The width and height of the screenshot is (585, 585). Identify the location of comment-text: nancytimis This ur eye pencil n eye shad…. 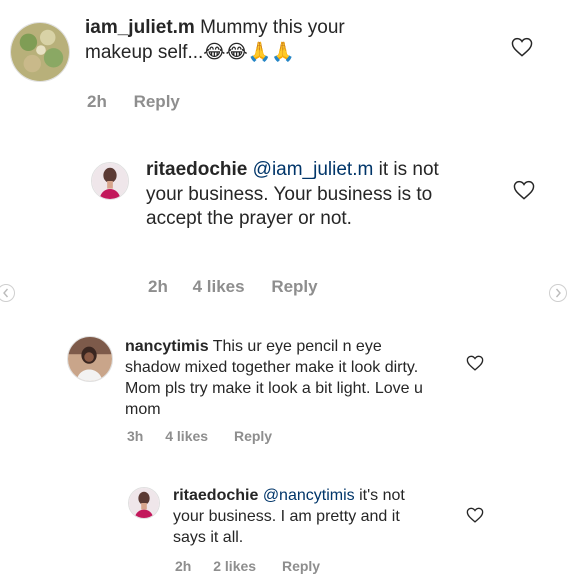
(280, 378).